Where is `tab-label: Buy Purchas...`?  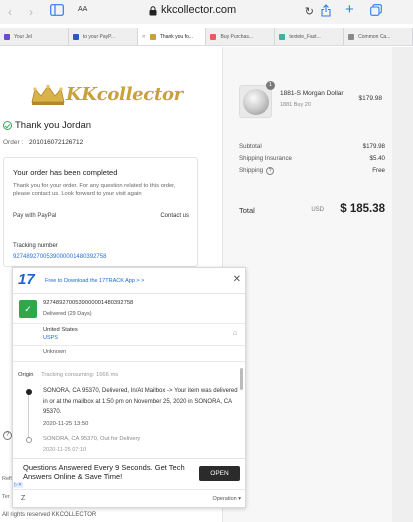
tab-label: Buy Purchas... is located at coordinates (236, 36).